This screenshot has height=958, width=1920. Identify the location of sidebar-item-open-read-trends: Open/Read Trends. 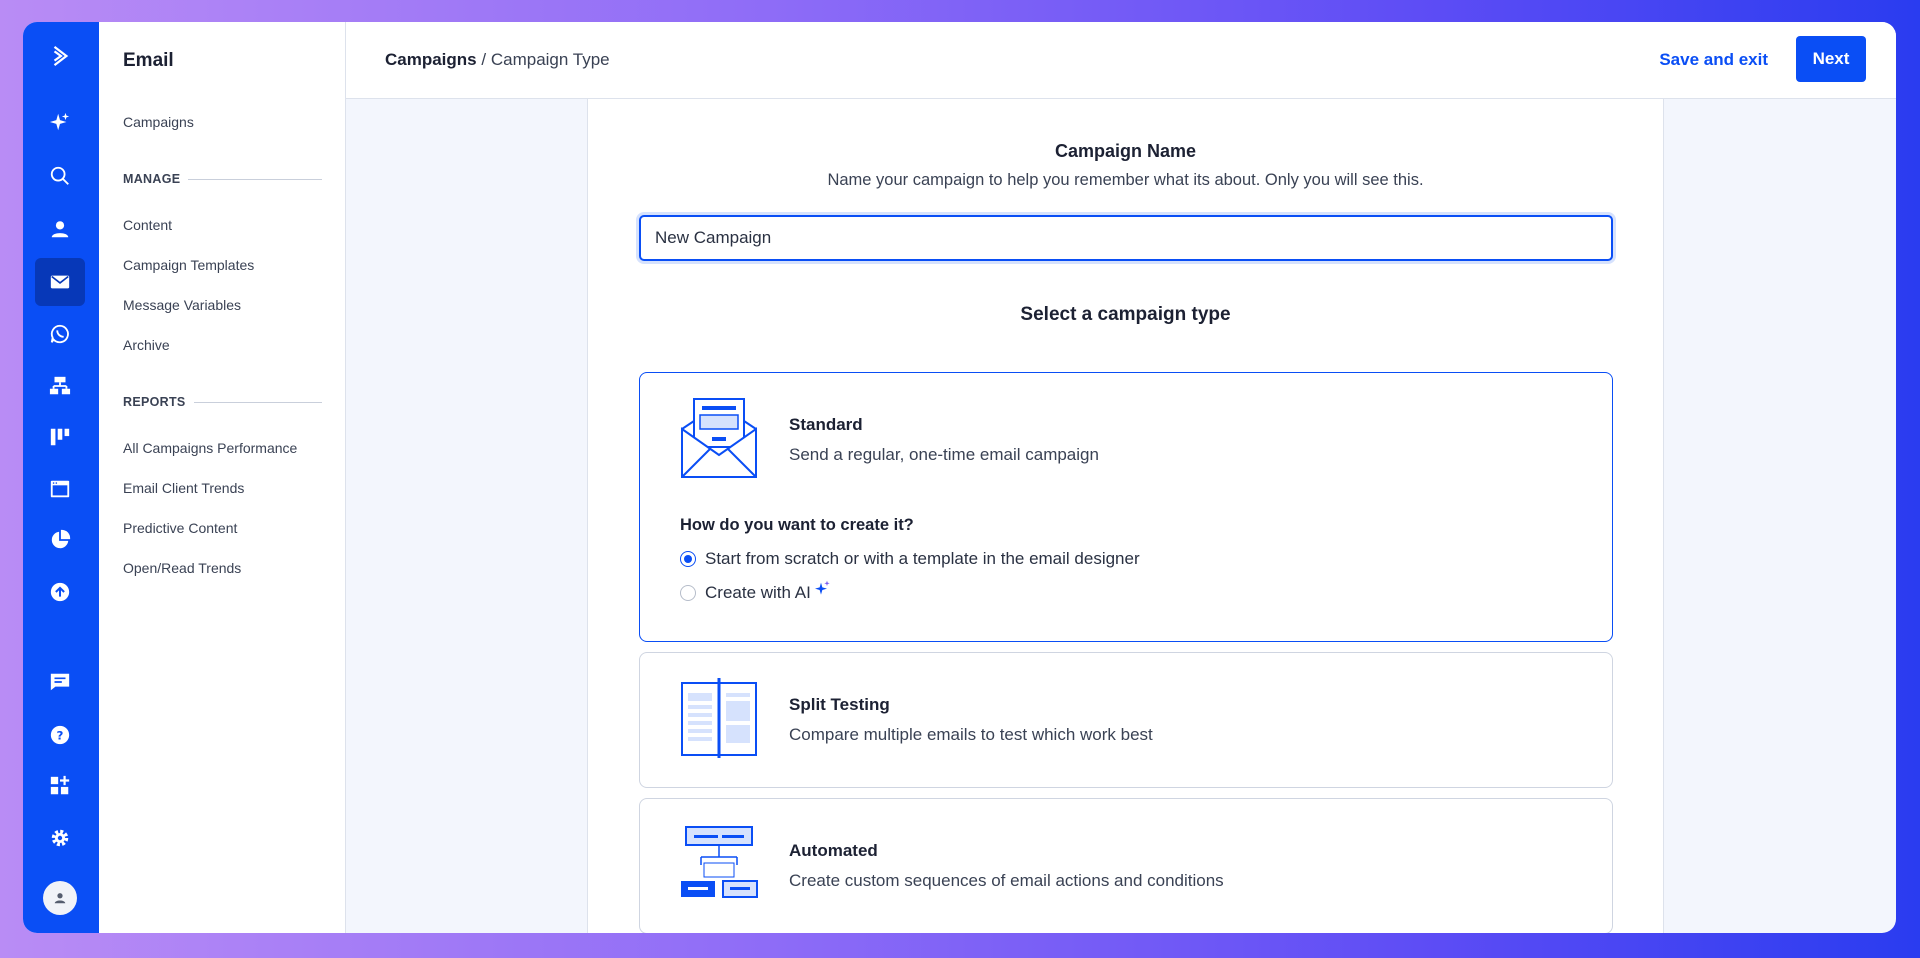
(182, 568).